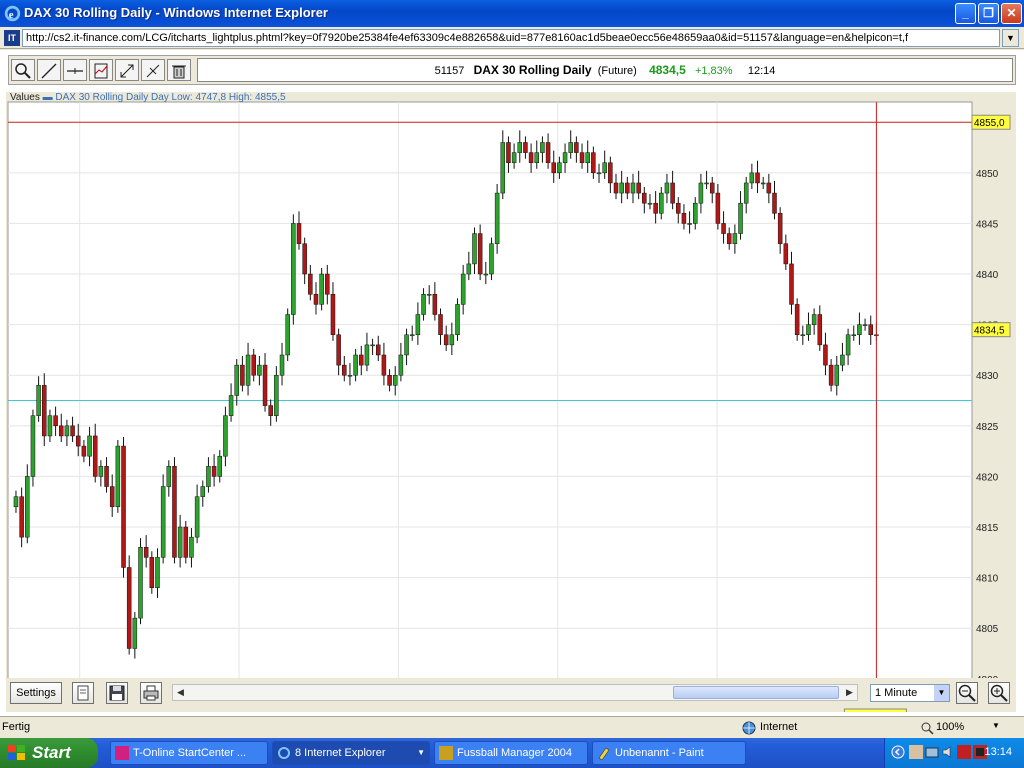 This screenshot has height=768, width=1024. I want to click on tray-network-icon, so click(932, 752).